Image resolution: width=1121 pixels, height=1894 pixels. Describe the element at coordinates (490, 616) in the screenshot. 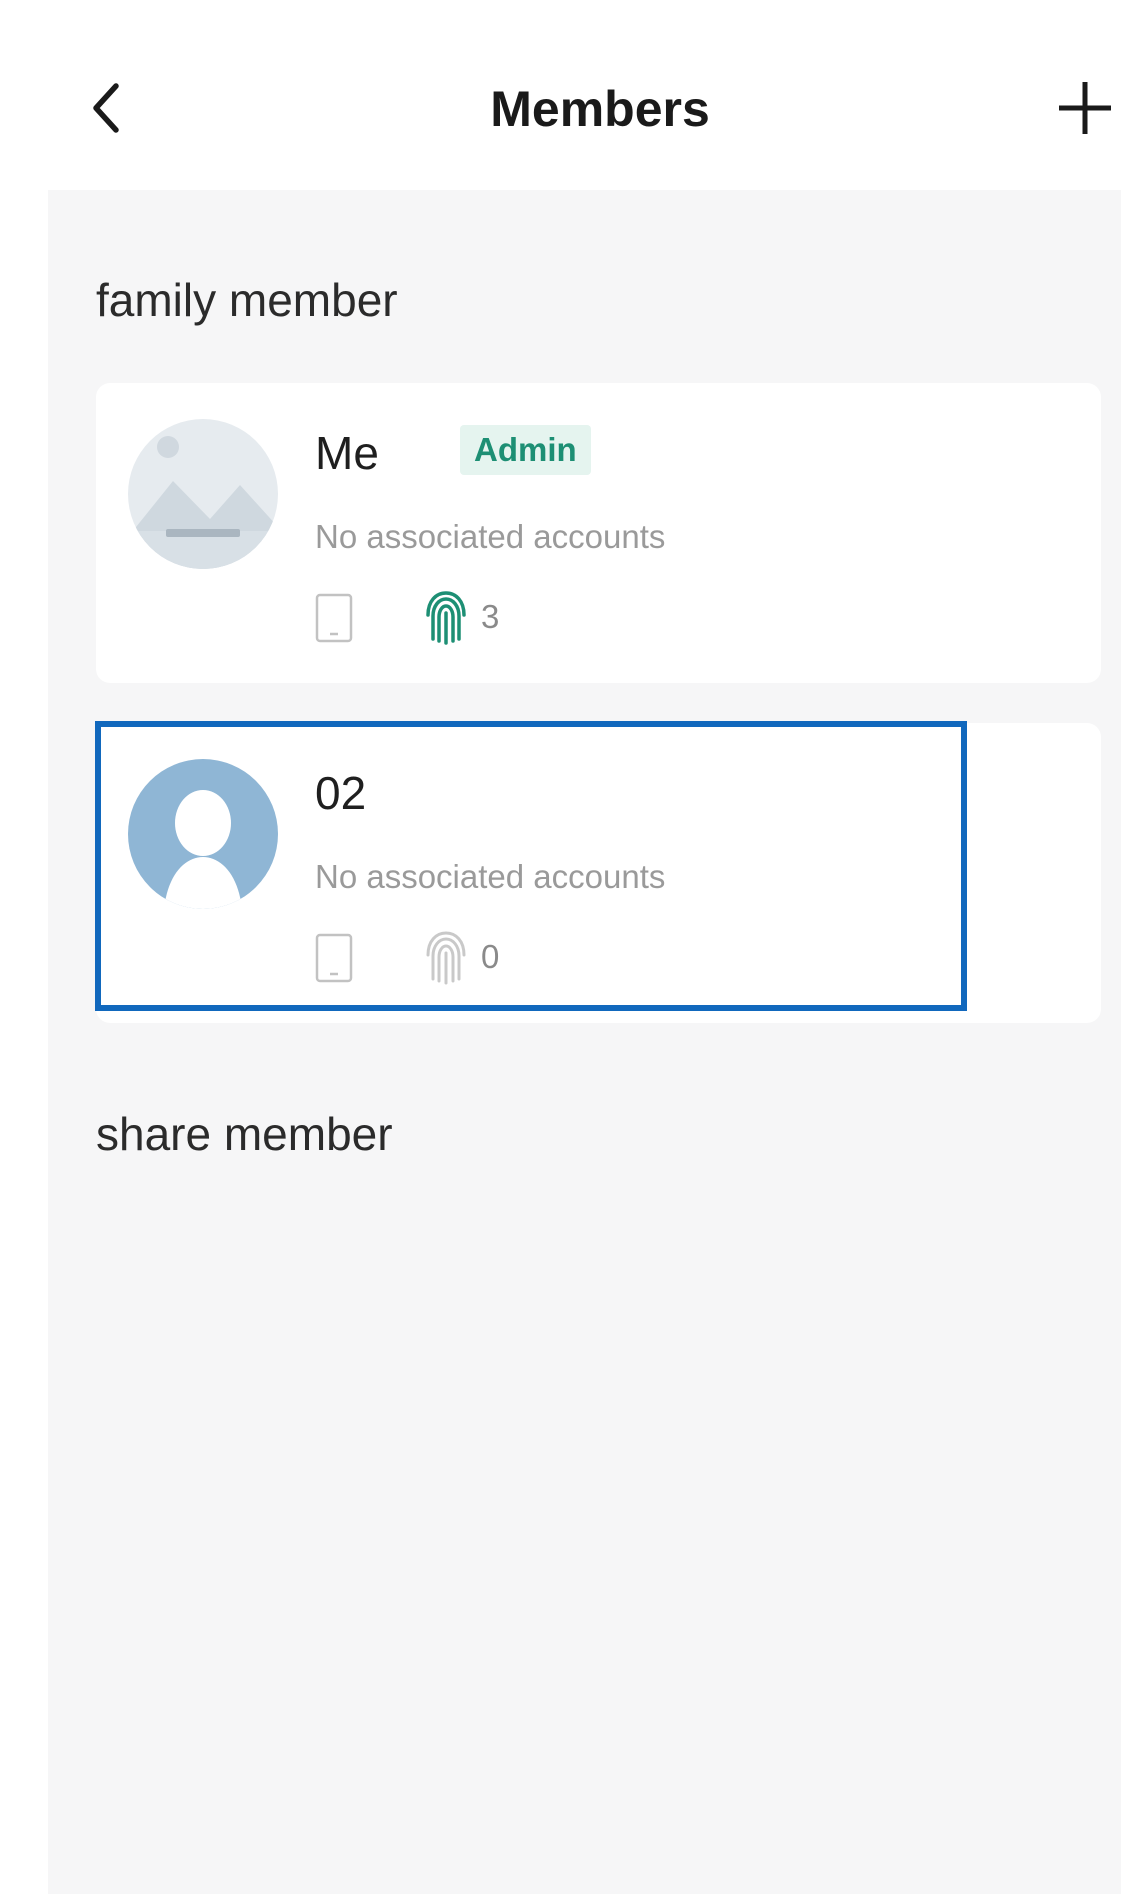

I see `fingerprint-count: 3` at that location.